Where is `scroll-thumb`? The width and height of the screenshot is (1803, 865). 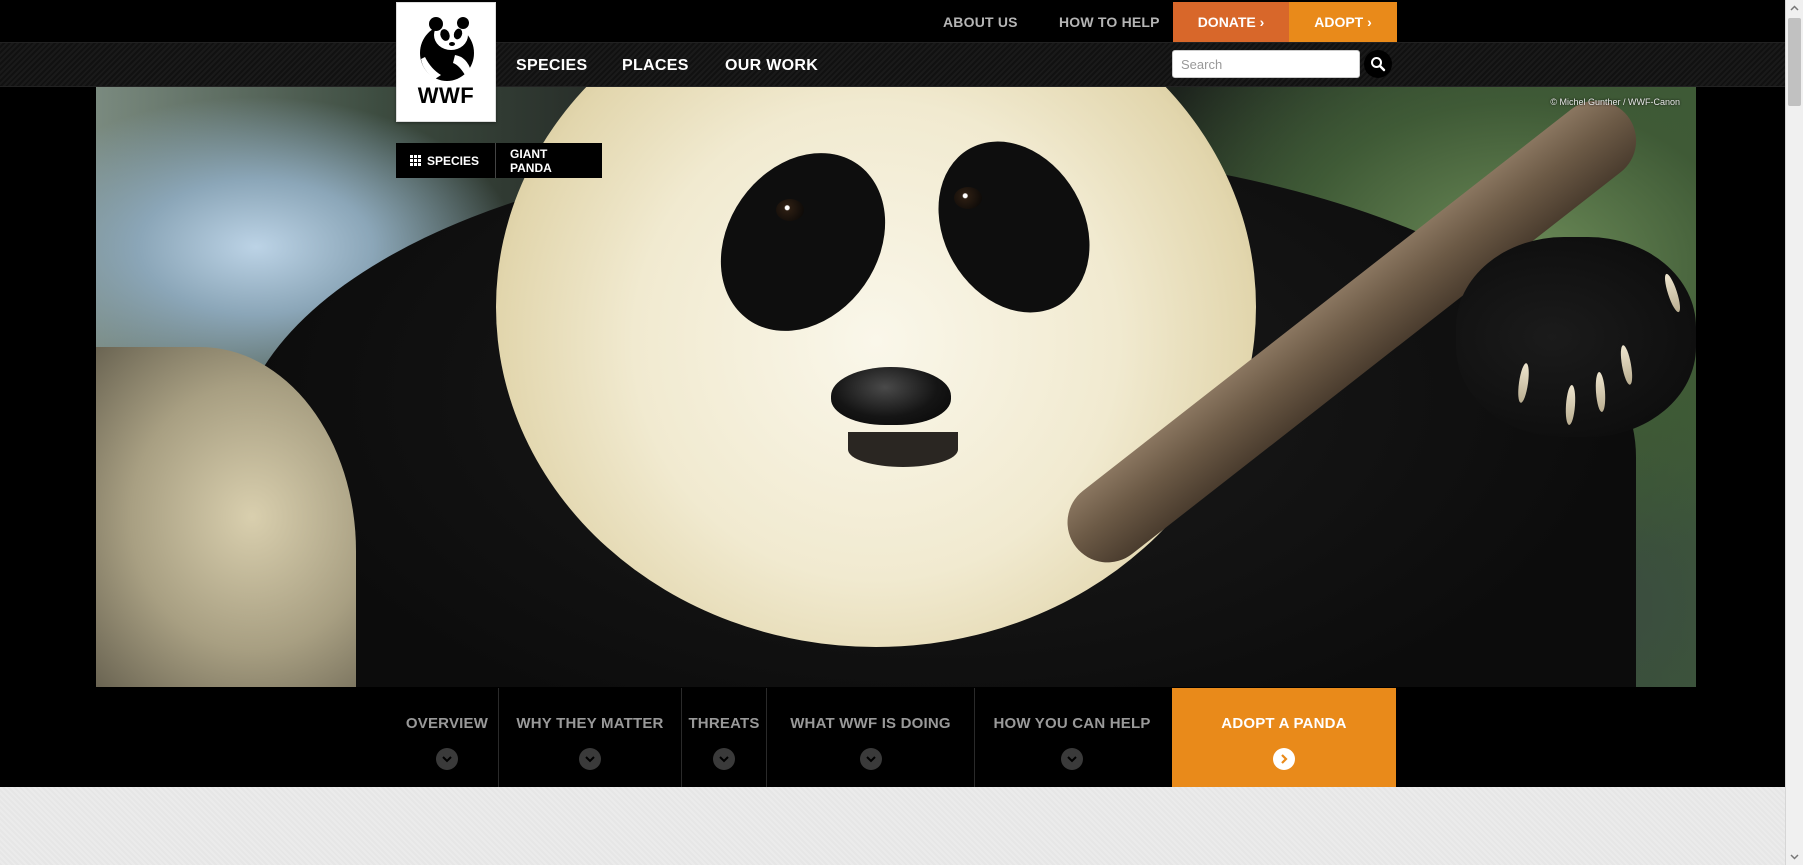 scroll-thumb is located at coordinates (1794, 62).